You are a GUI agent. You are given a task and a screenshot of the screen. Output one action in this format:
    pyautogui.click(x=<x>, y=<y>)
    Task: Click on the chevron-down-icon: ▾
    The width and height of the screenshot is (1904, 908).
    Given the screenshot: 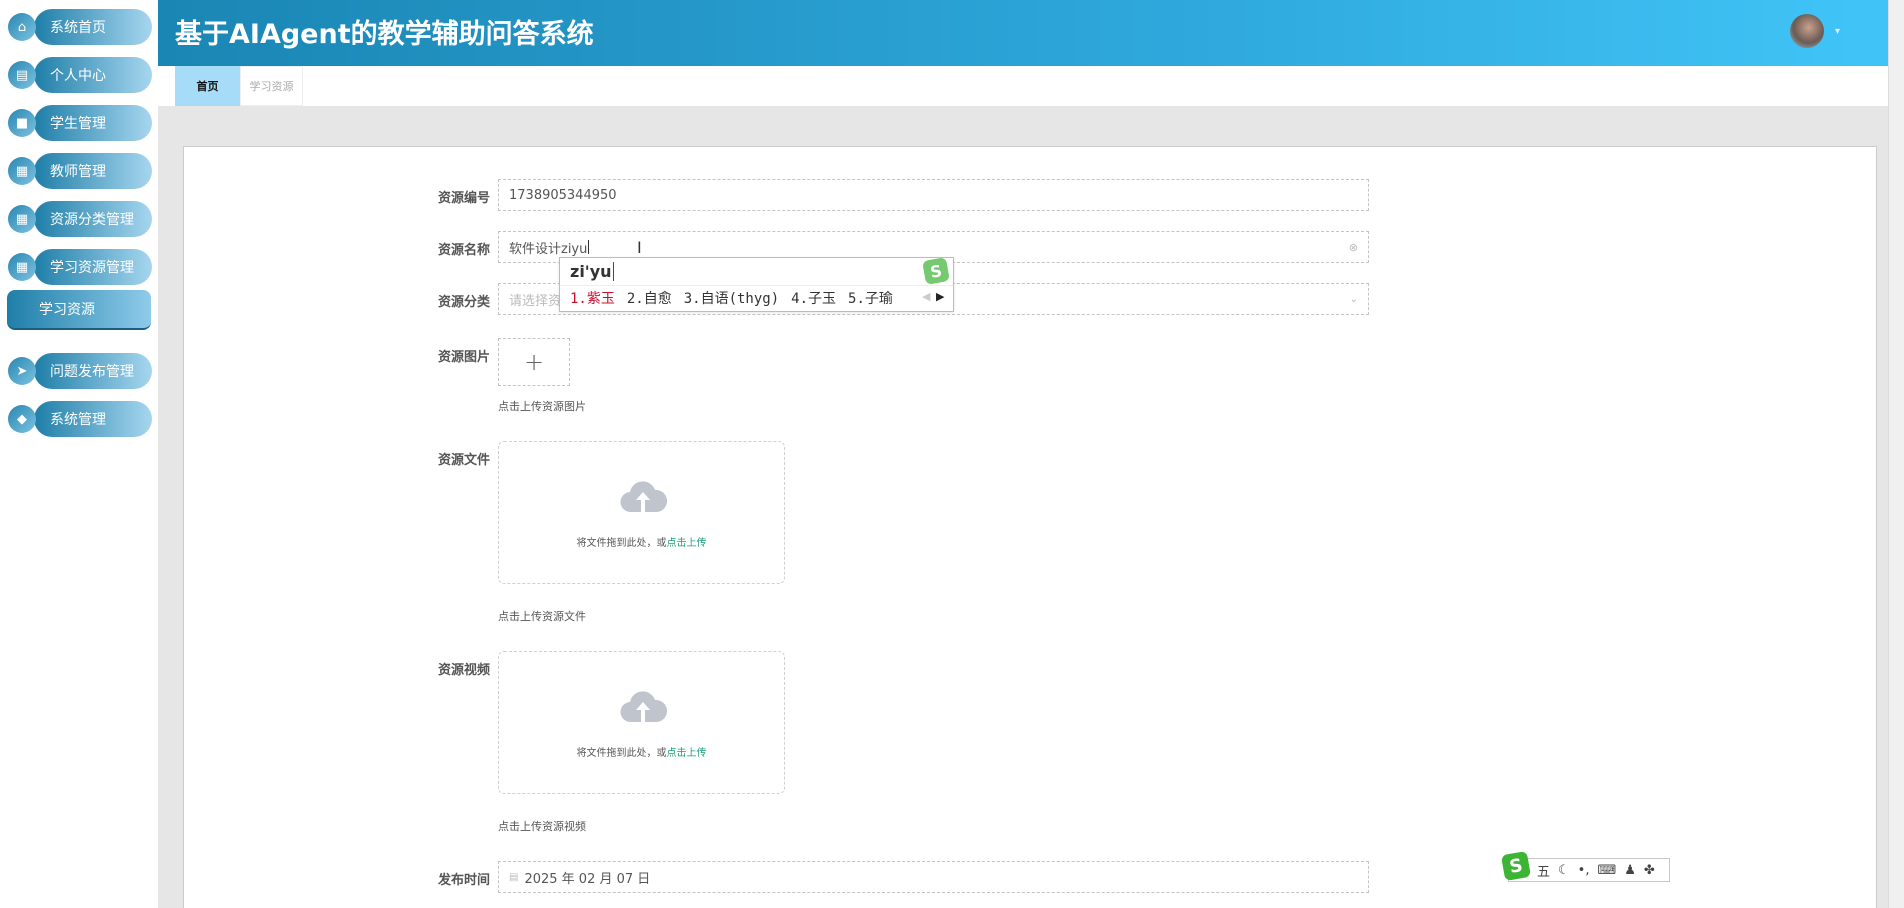 What is the action you would take?
    pyautogui.click(x=1837, y=31)
    